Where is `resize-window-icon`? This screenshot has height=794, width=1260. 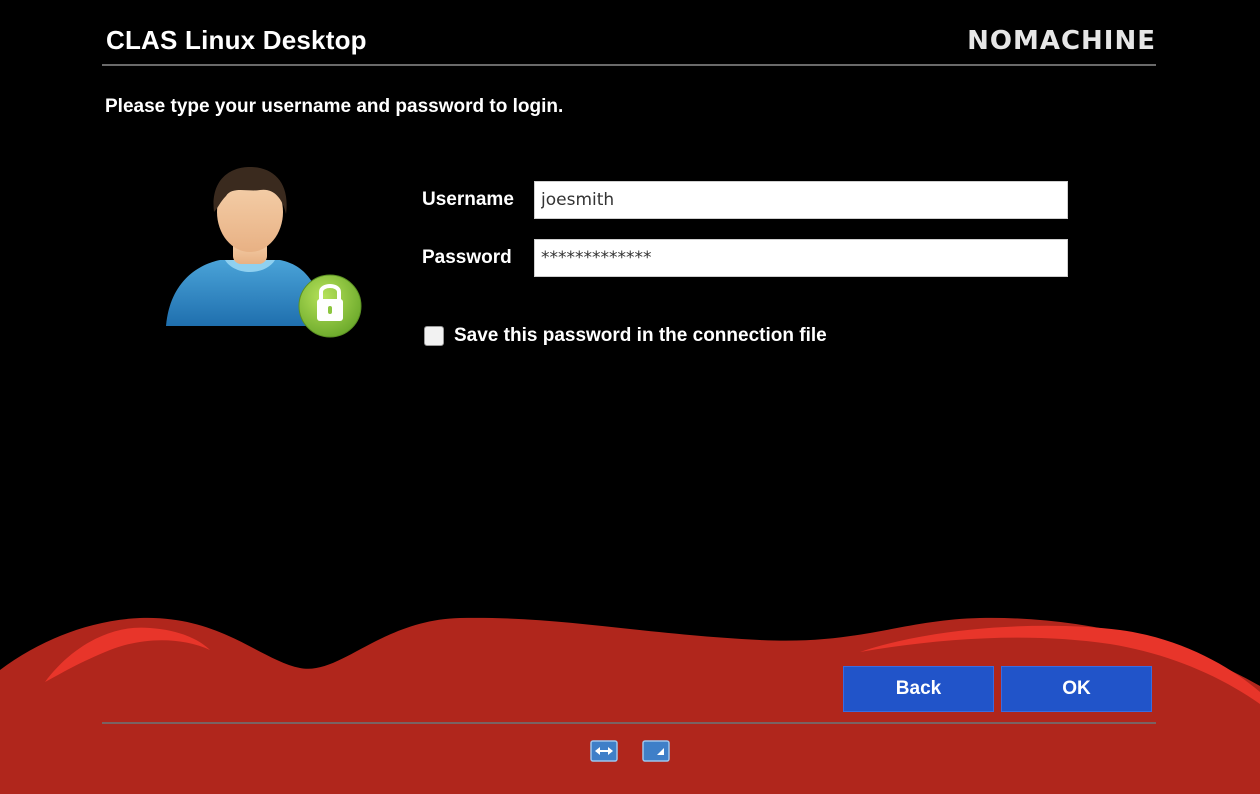
resize-window-icon is located at coordinates (656, 751).